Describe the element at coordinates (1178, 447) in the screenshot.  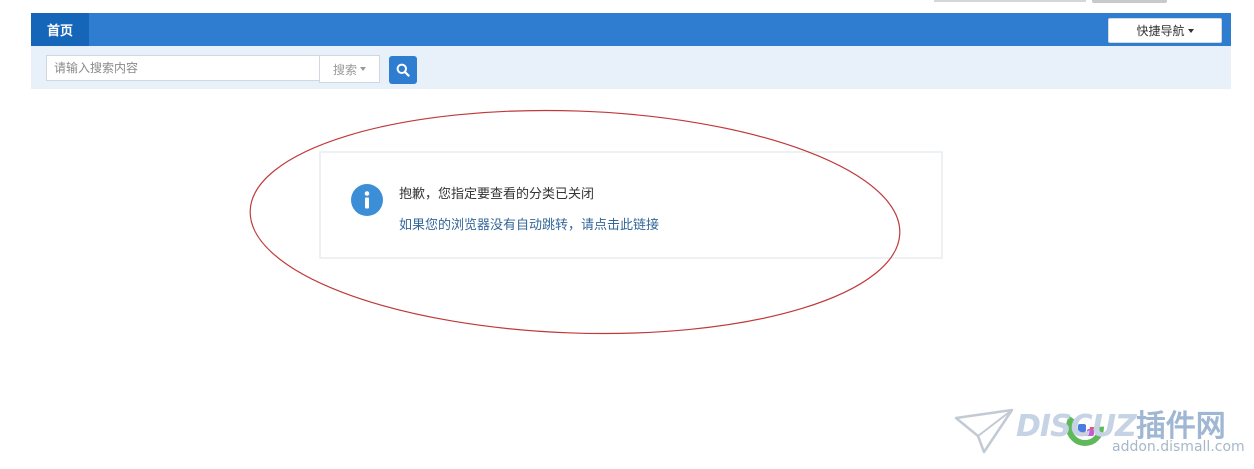
I see `watermark-domain: addon.dismall.com` at that location.